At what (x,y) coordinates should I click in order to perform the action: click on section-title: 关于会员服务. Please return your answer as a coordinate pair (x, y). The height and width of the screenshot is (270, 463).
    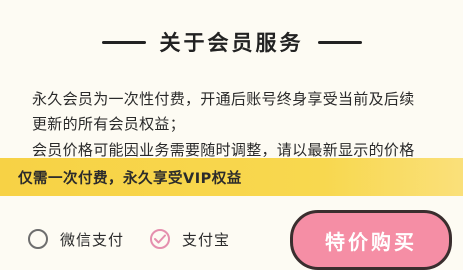
    Looking at the image, I should click on (231, 43).